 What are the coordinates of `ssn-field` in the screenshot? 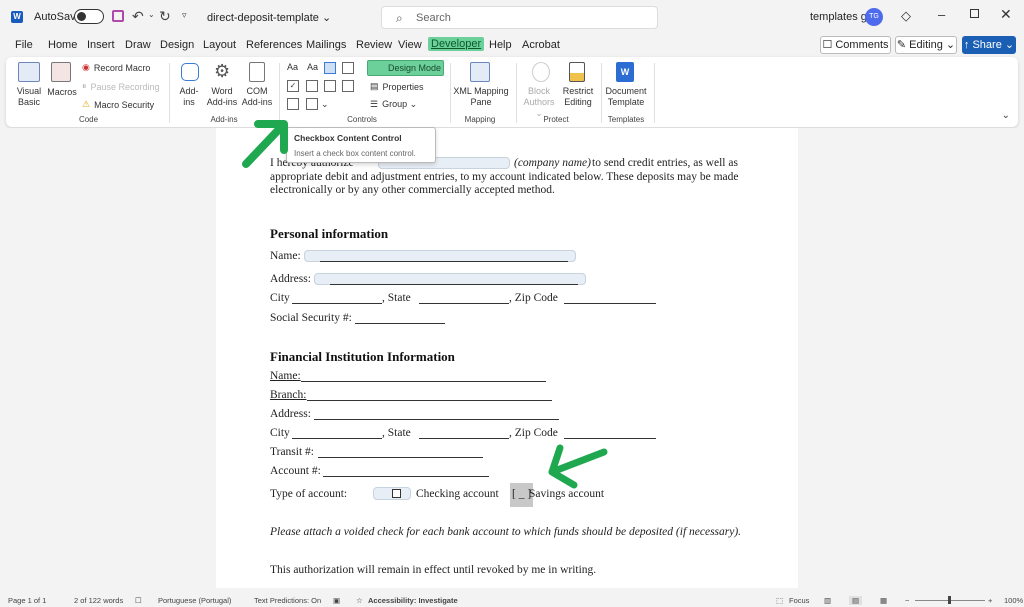 It's located at (400, 323).